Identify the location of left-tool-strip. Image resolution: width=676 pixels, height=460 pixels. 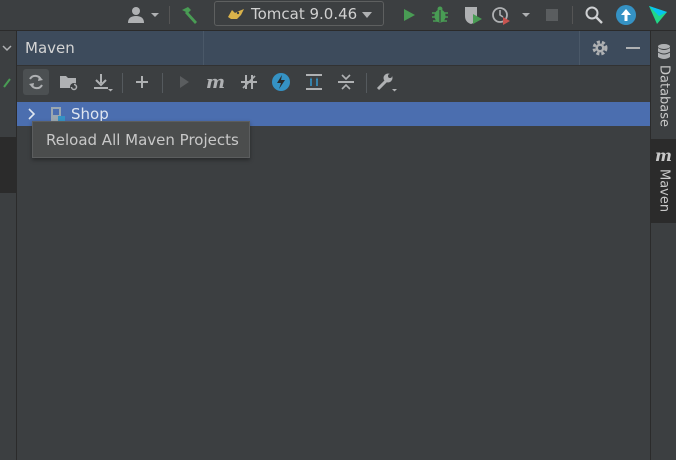
(8, 245).